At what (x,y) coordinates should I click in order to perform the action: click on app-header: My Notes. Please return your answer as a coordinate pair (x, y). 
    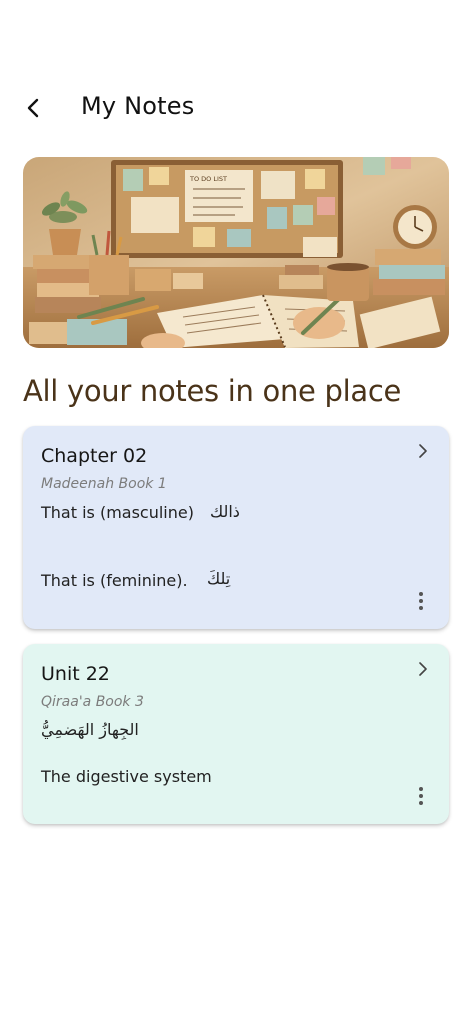
    Looking at the image, I should click on (236, 108).